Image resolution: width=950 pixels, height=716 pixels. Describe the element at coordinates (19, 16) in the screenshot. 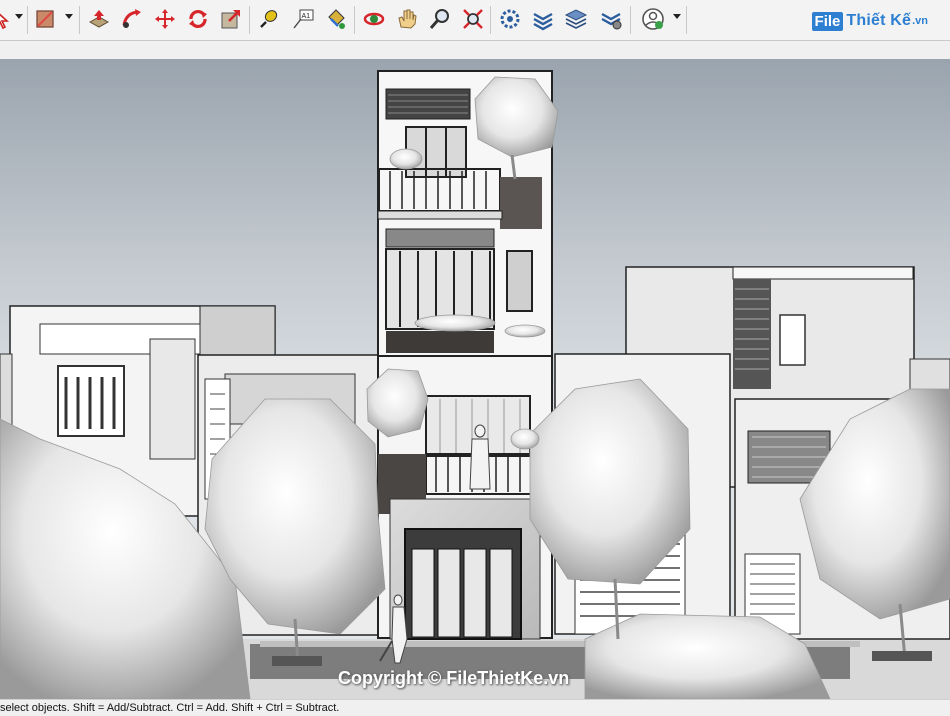

I see `select-dropdown-caret` at that location.